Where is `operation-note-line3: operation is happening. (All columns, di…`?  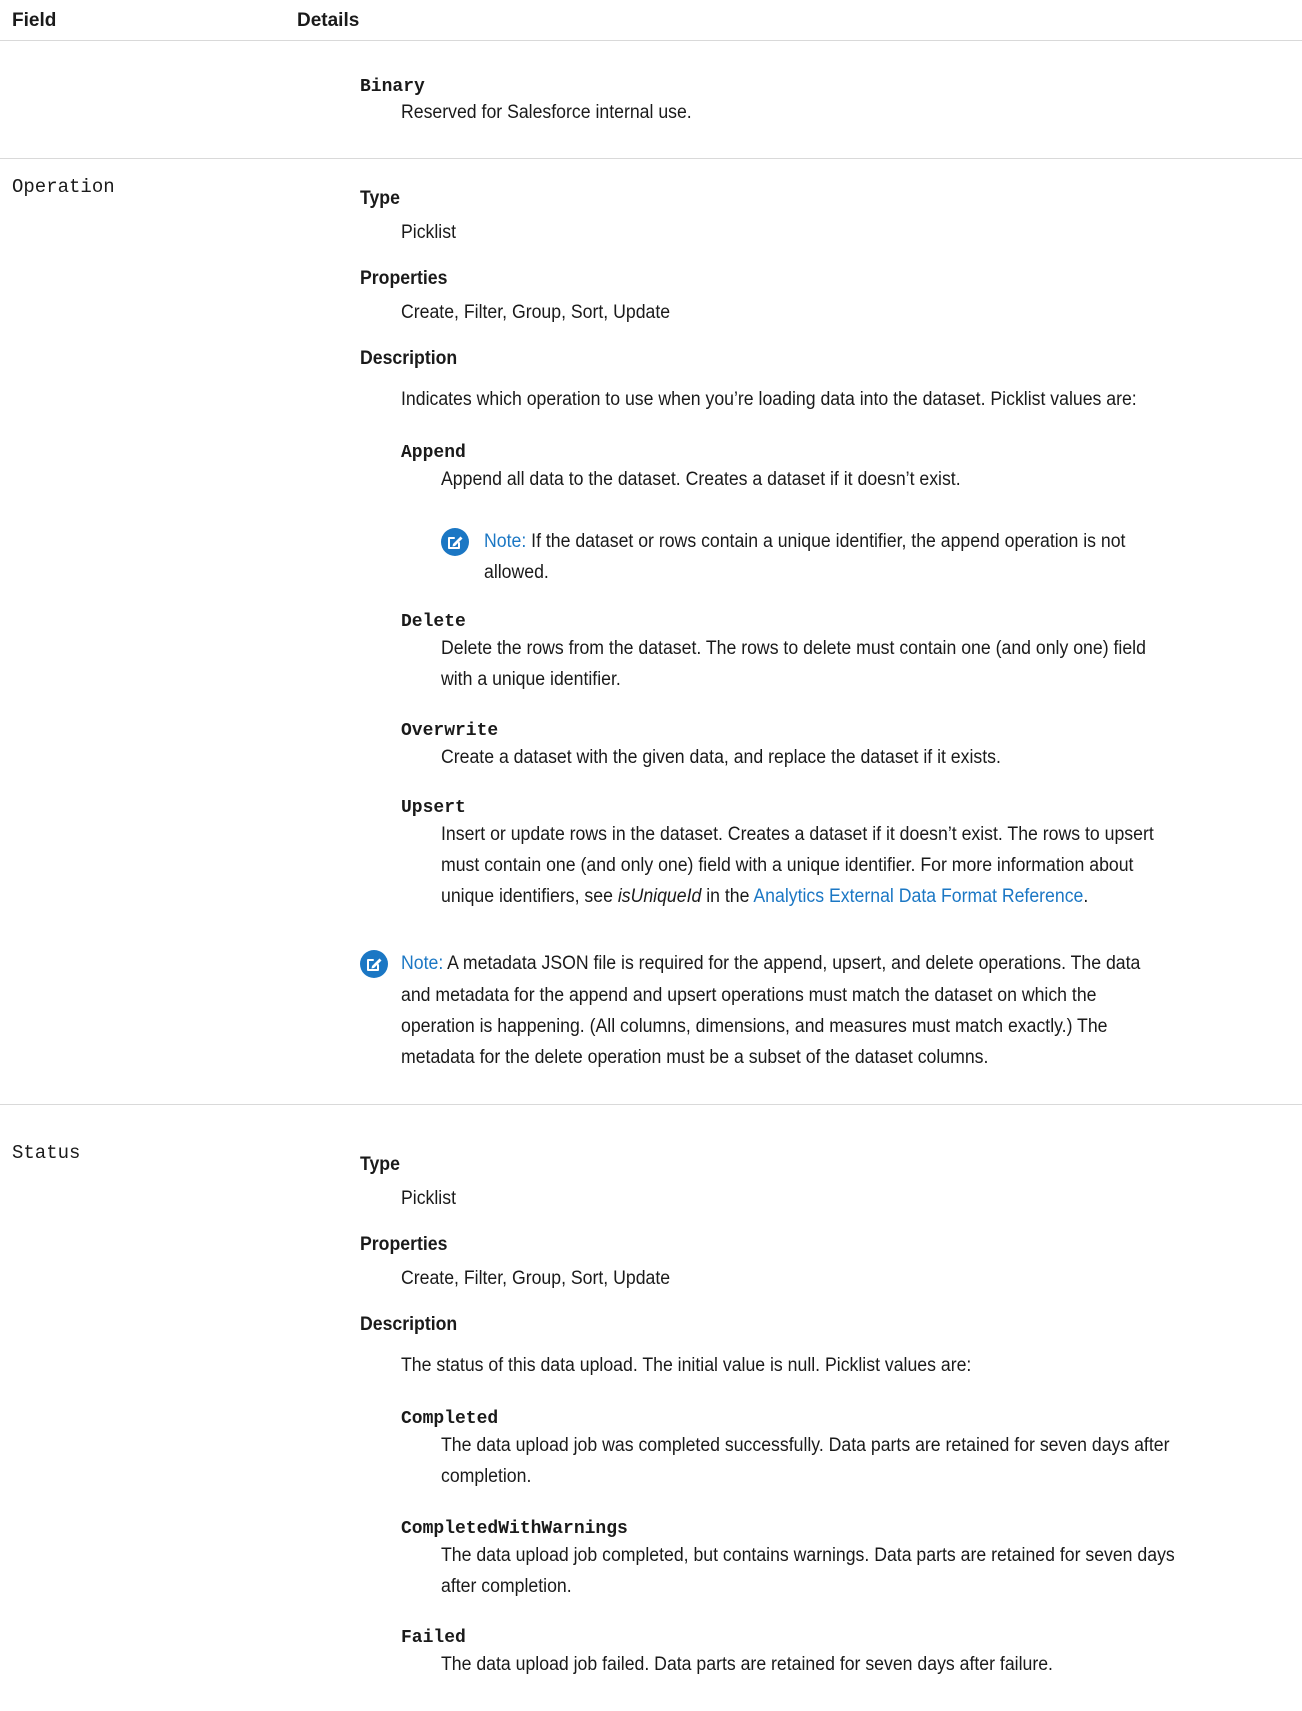 operation-note-line3: operation is happening. (All columns, di… is located at coordinates (754, 1026).